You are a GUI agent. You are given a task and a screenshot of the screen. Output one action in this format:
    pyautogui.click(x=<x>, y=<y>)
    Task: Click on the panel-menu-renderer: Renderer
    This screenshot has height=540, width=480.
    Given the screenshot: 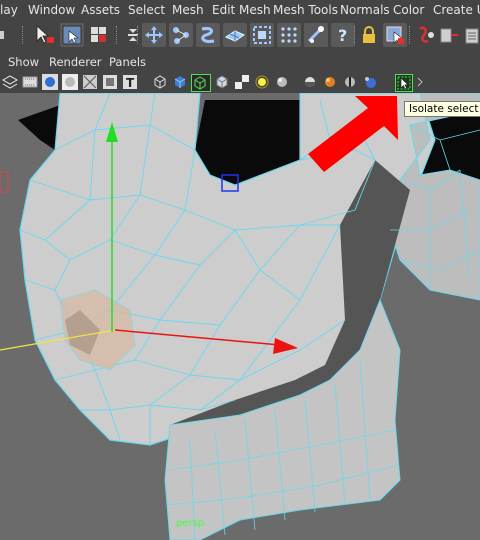 What is the action you would take?
    pyautogui.click(x=75, y=62)
    